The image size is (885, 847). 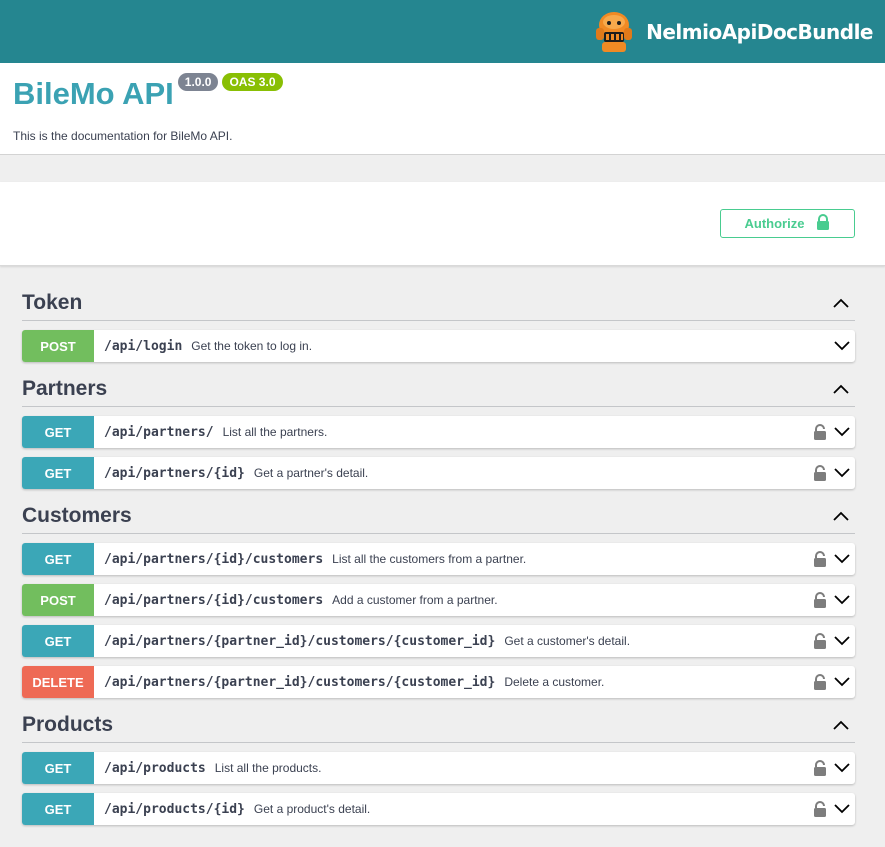 What do you see at coordinates (438, 303) in the screenshot?
I see `tag-header: Token` at bounding box center [438, 303].